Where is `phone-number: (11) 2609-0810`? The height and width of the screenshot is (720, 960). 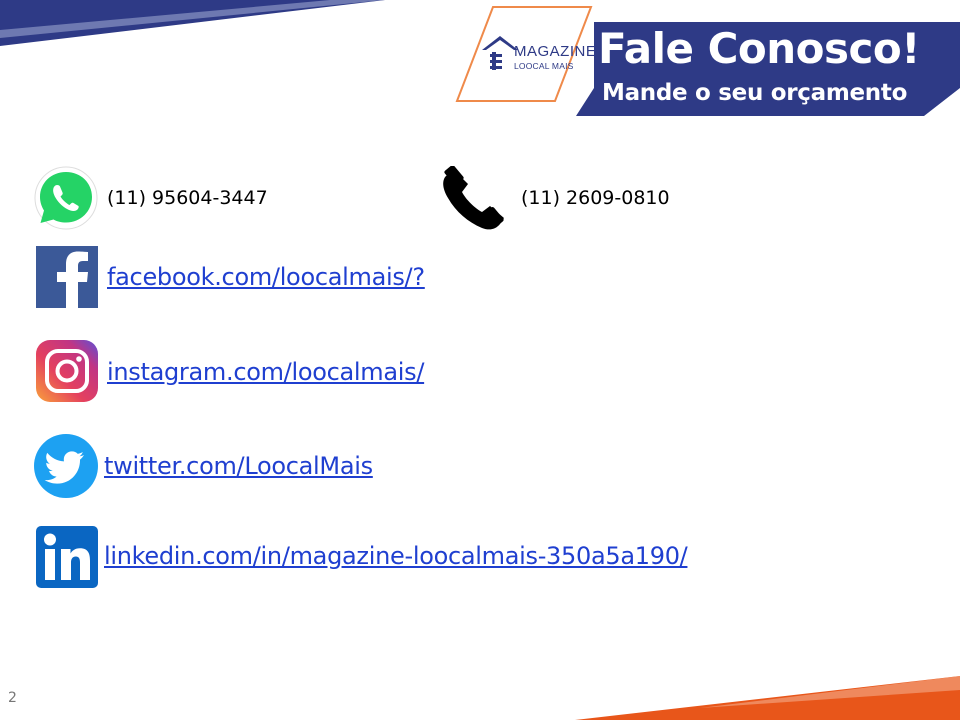 phone-number: (11) 2609-0810 is located at coordinates (595, 198).